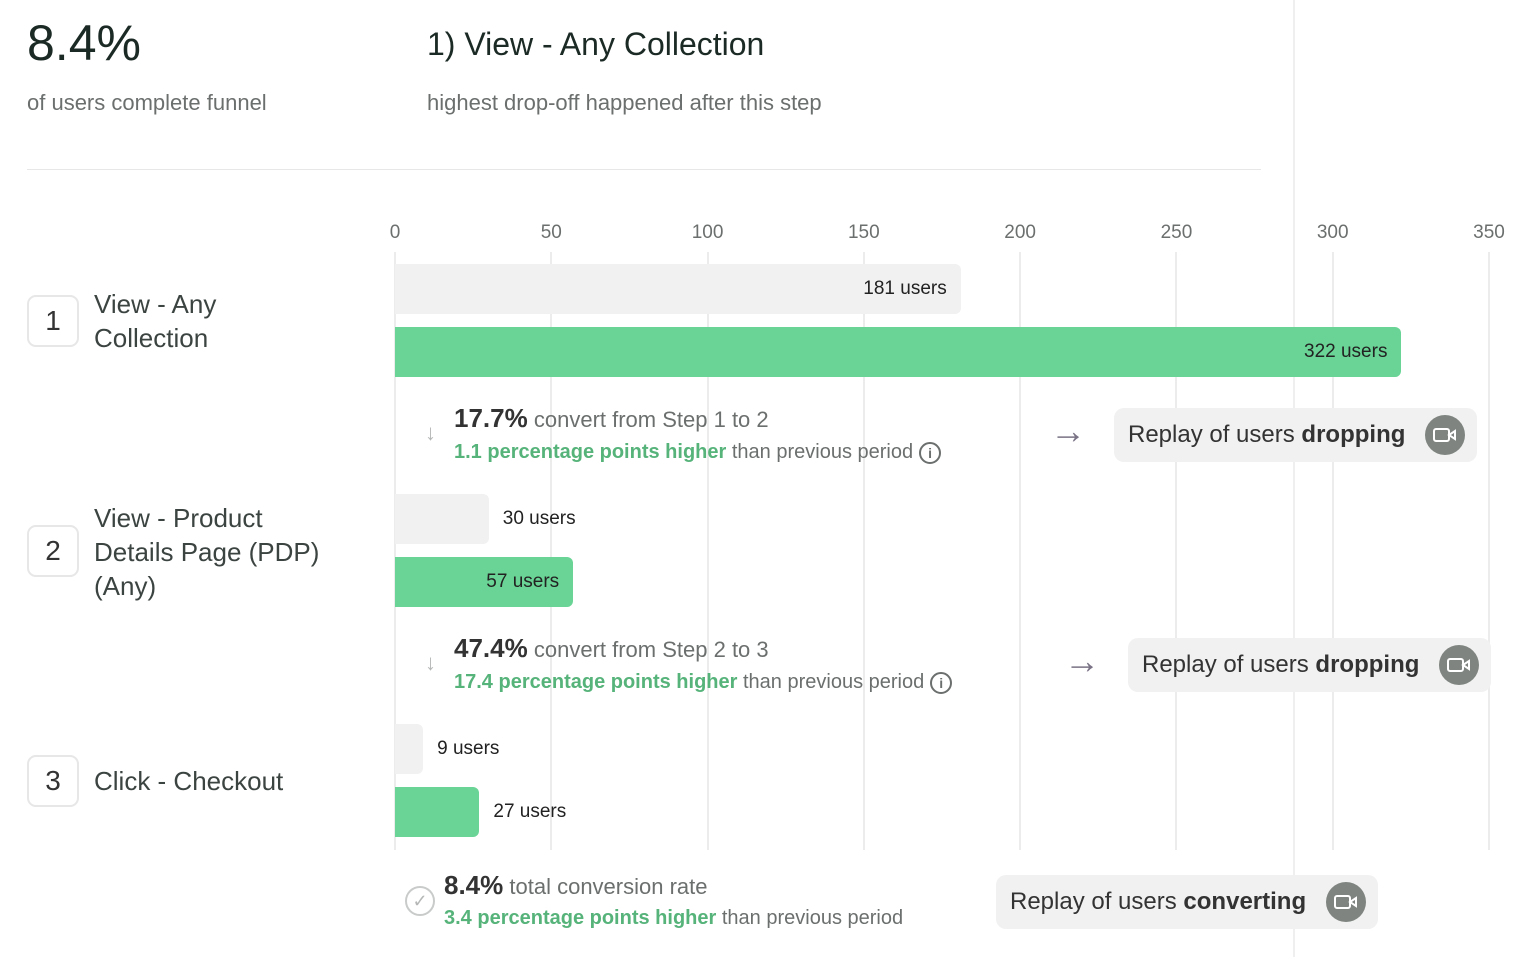  I want to click on previous-period-bar: 181 users, so click(678, 289).